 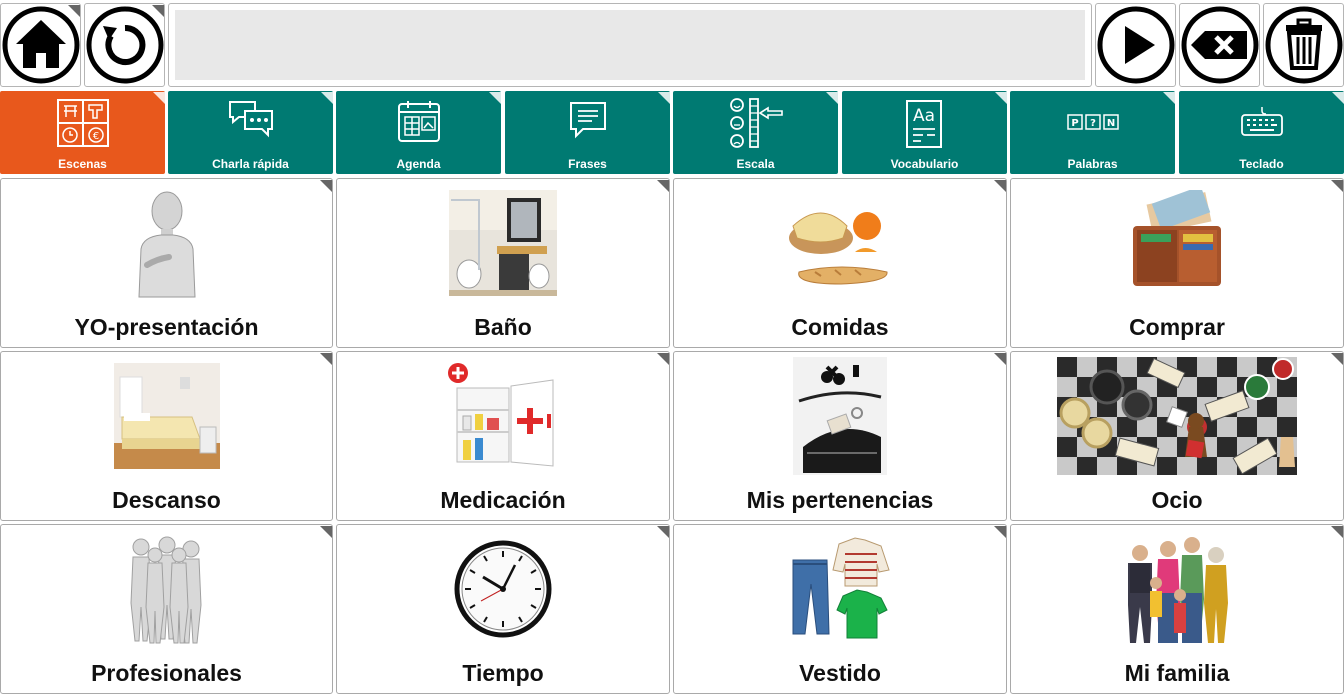 What do you see at coordinates (587, 120) in the screenshot?
I see `speech-icon` at bounding box center [587, 120].